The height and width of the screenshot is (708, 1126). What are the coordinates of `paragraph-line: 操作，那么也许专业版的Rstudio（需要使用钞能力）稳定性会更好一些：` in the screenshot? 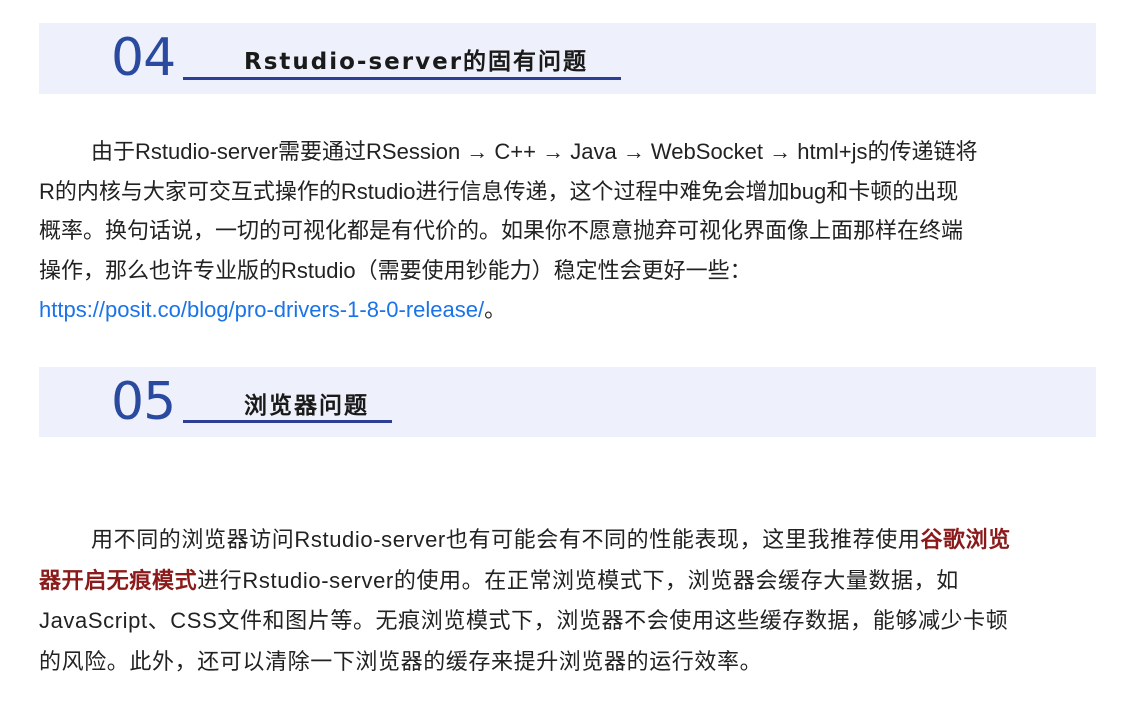 It's located at (395, 270).